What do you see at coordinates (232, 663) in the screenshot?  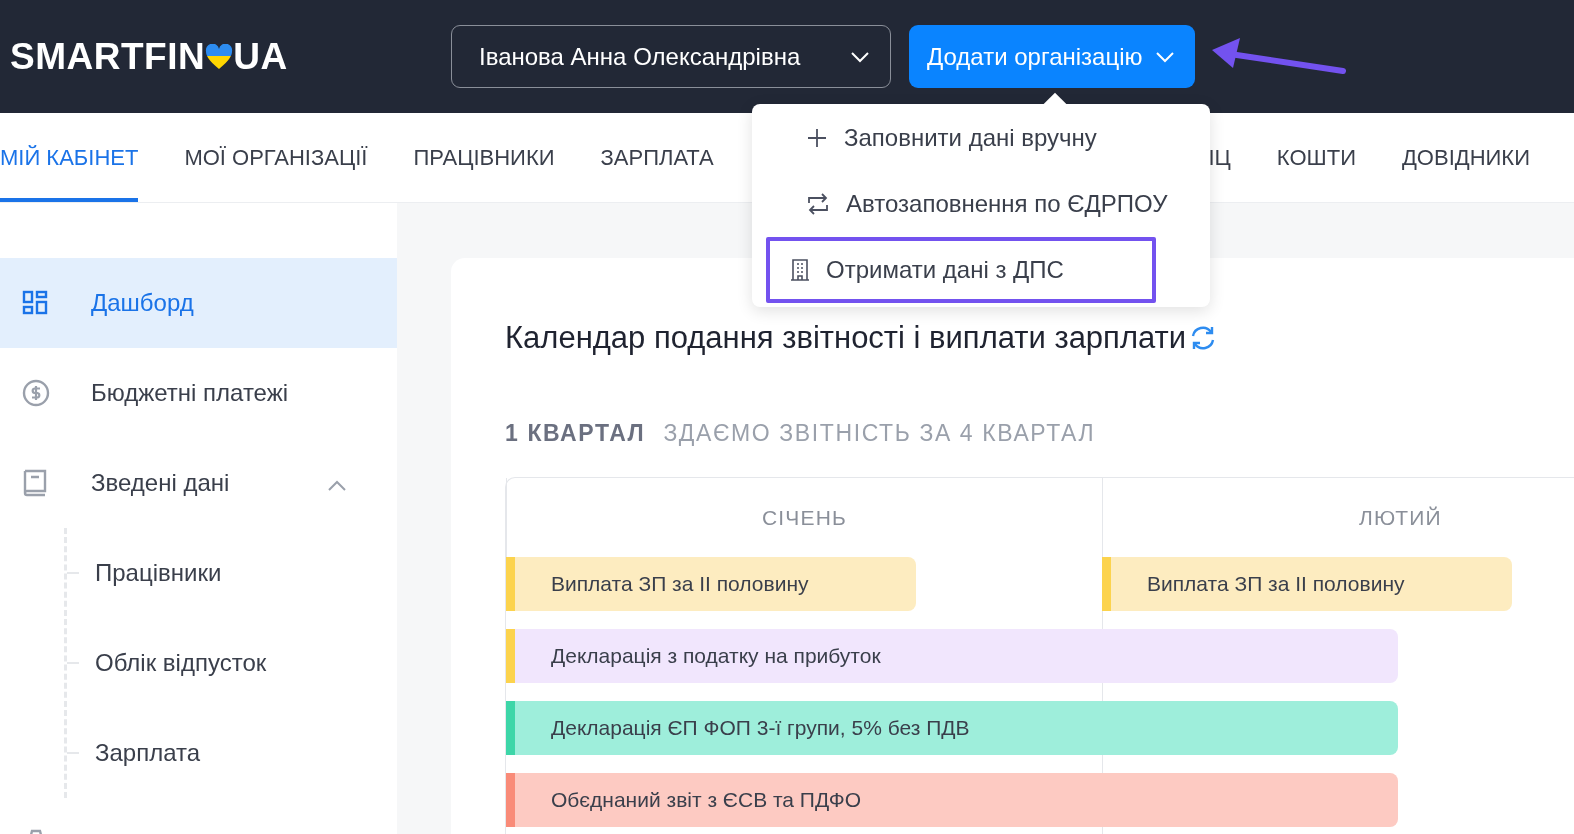 I see `sidebar-subitem: Облік відпусток` at bounding box center [232, 663].